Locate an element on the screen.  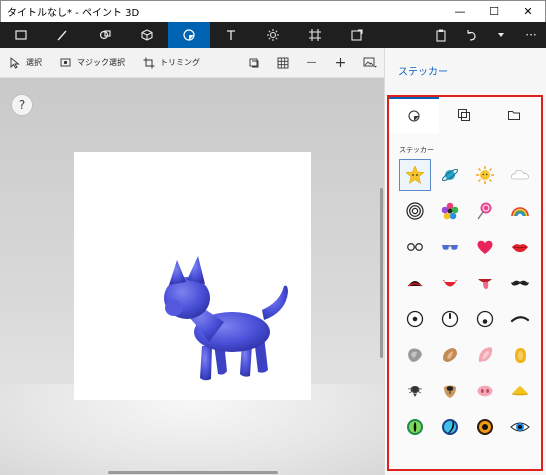
eye-look-down-sticker is located at coordinates (485, 319).